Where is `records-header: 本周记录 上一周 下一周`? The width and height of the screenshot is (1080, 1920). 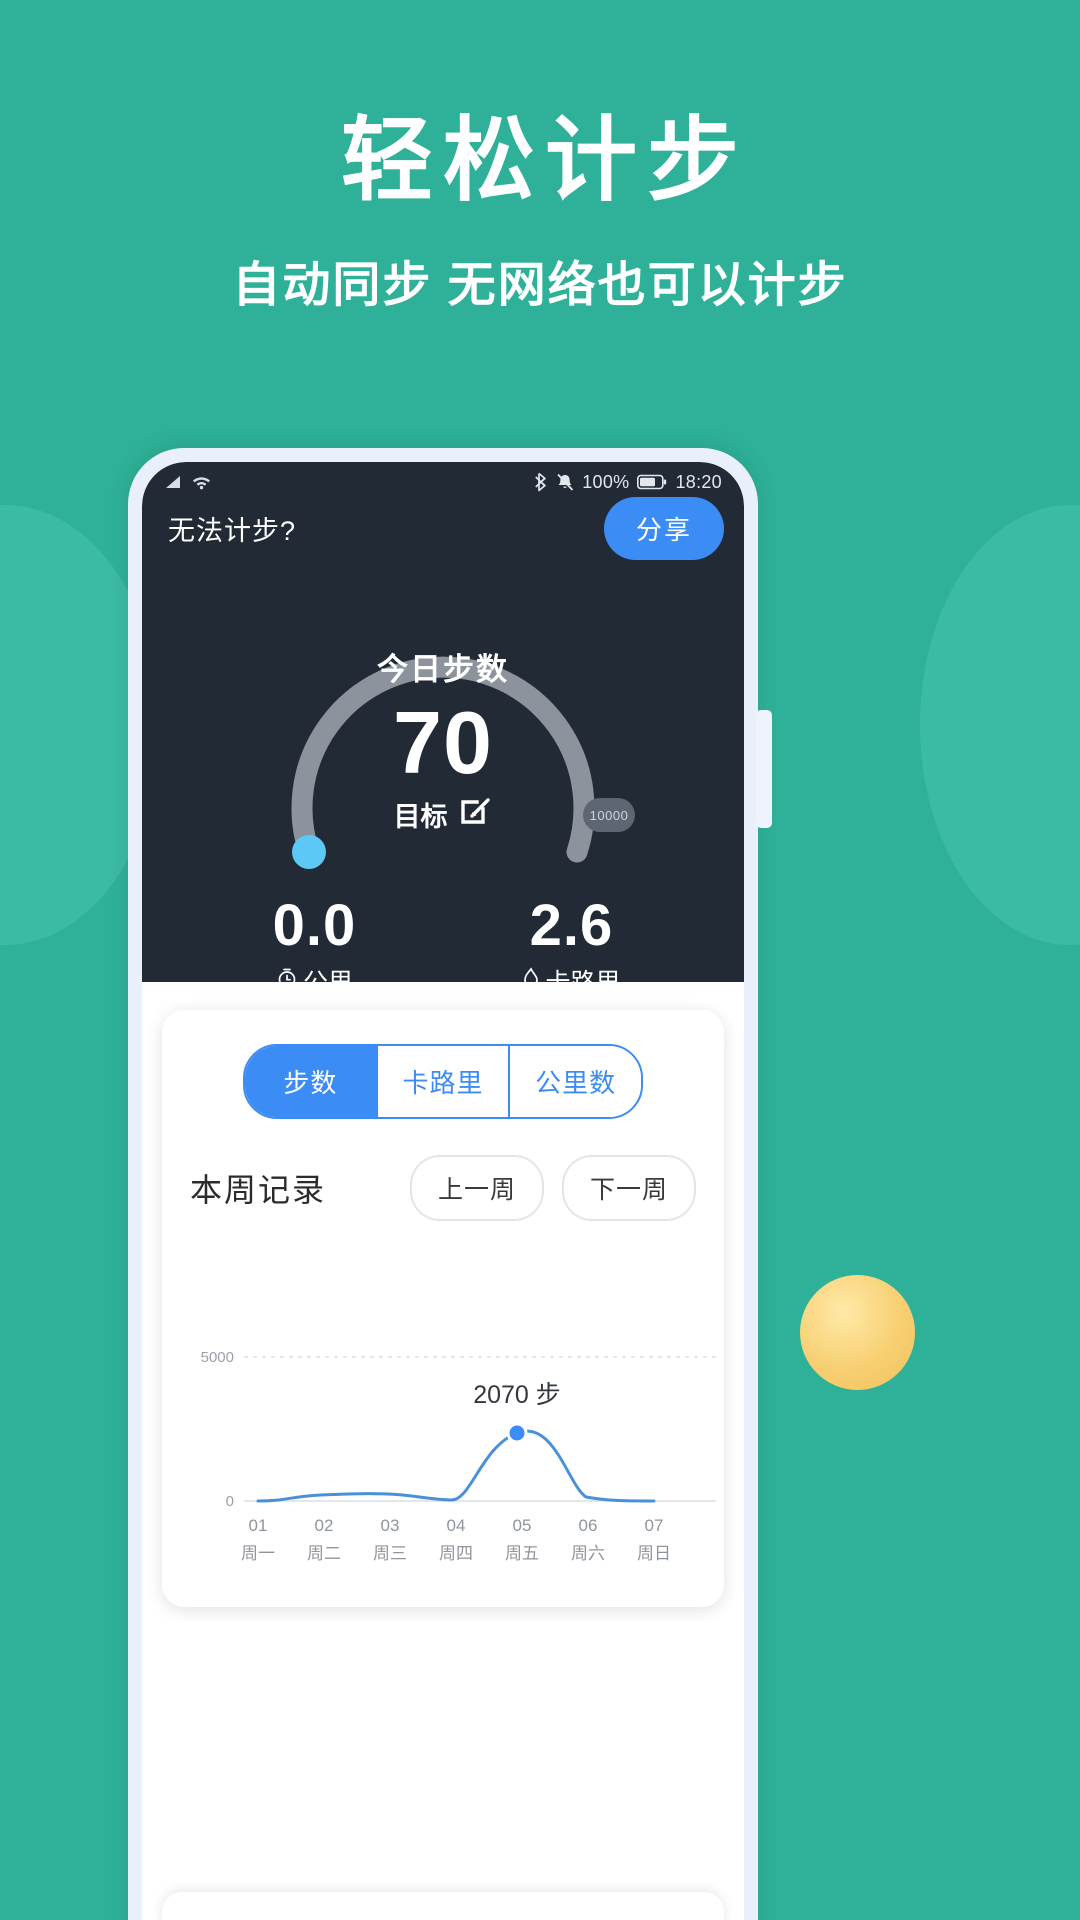 records-header: 本周记录 上一周 下一周 is located at coordinates (443, 1188).